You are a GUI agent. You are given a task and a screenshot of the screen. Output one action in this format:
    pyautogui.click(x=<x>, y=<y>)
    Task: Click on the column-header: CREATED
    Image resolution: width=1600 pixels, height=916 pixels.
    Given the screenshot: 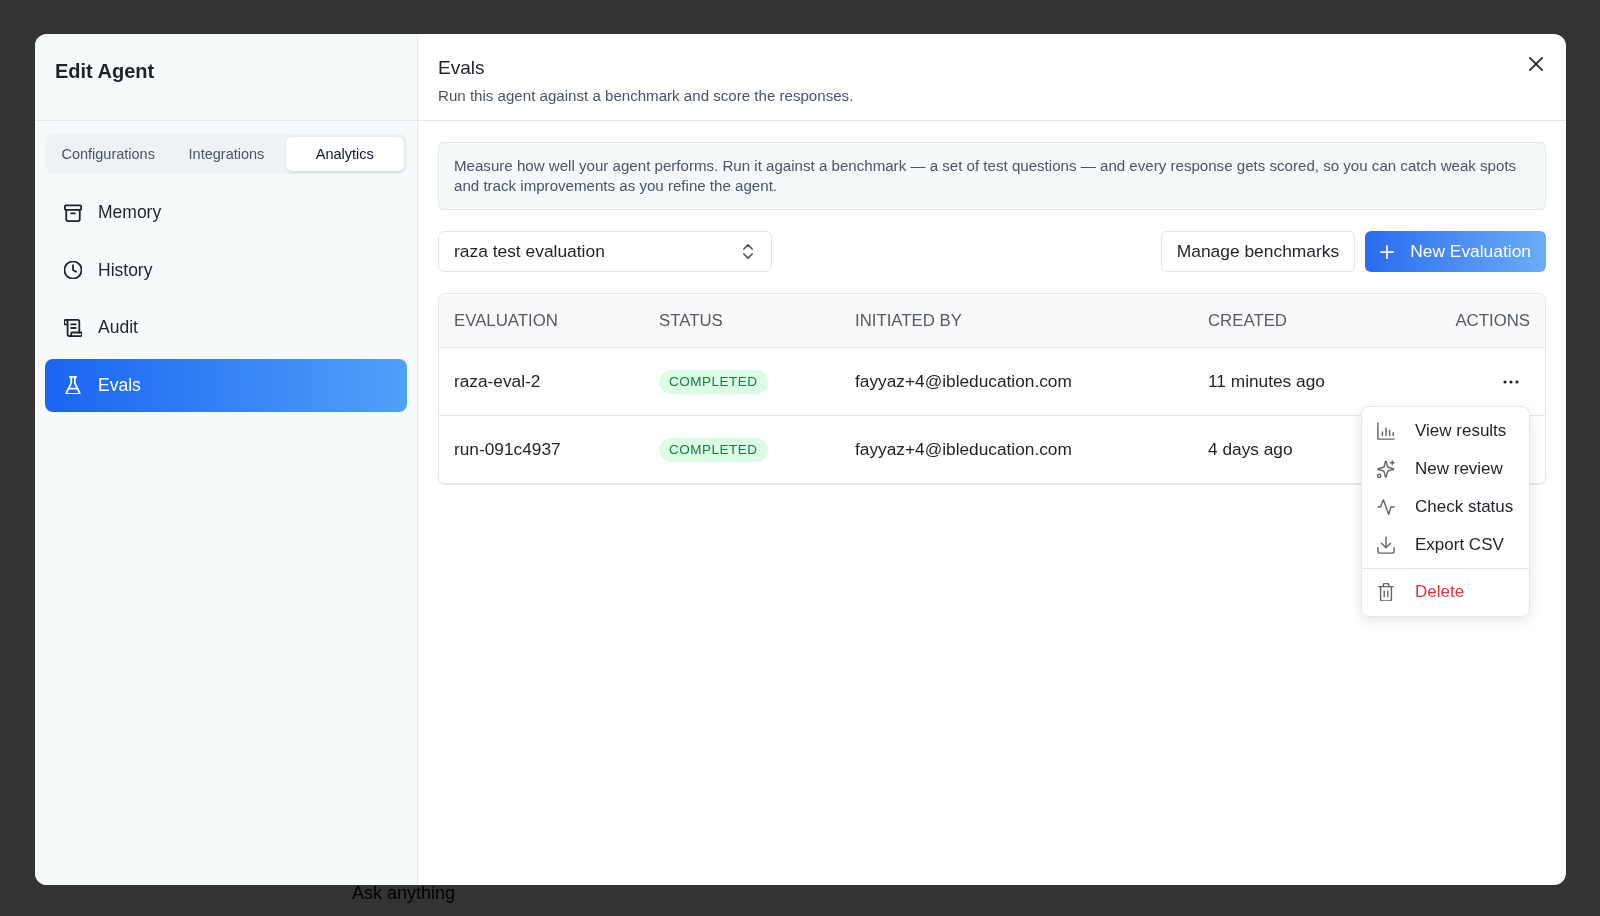 What is the action you would take?
    pyautogui.click(x=1247, y=320)
    